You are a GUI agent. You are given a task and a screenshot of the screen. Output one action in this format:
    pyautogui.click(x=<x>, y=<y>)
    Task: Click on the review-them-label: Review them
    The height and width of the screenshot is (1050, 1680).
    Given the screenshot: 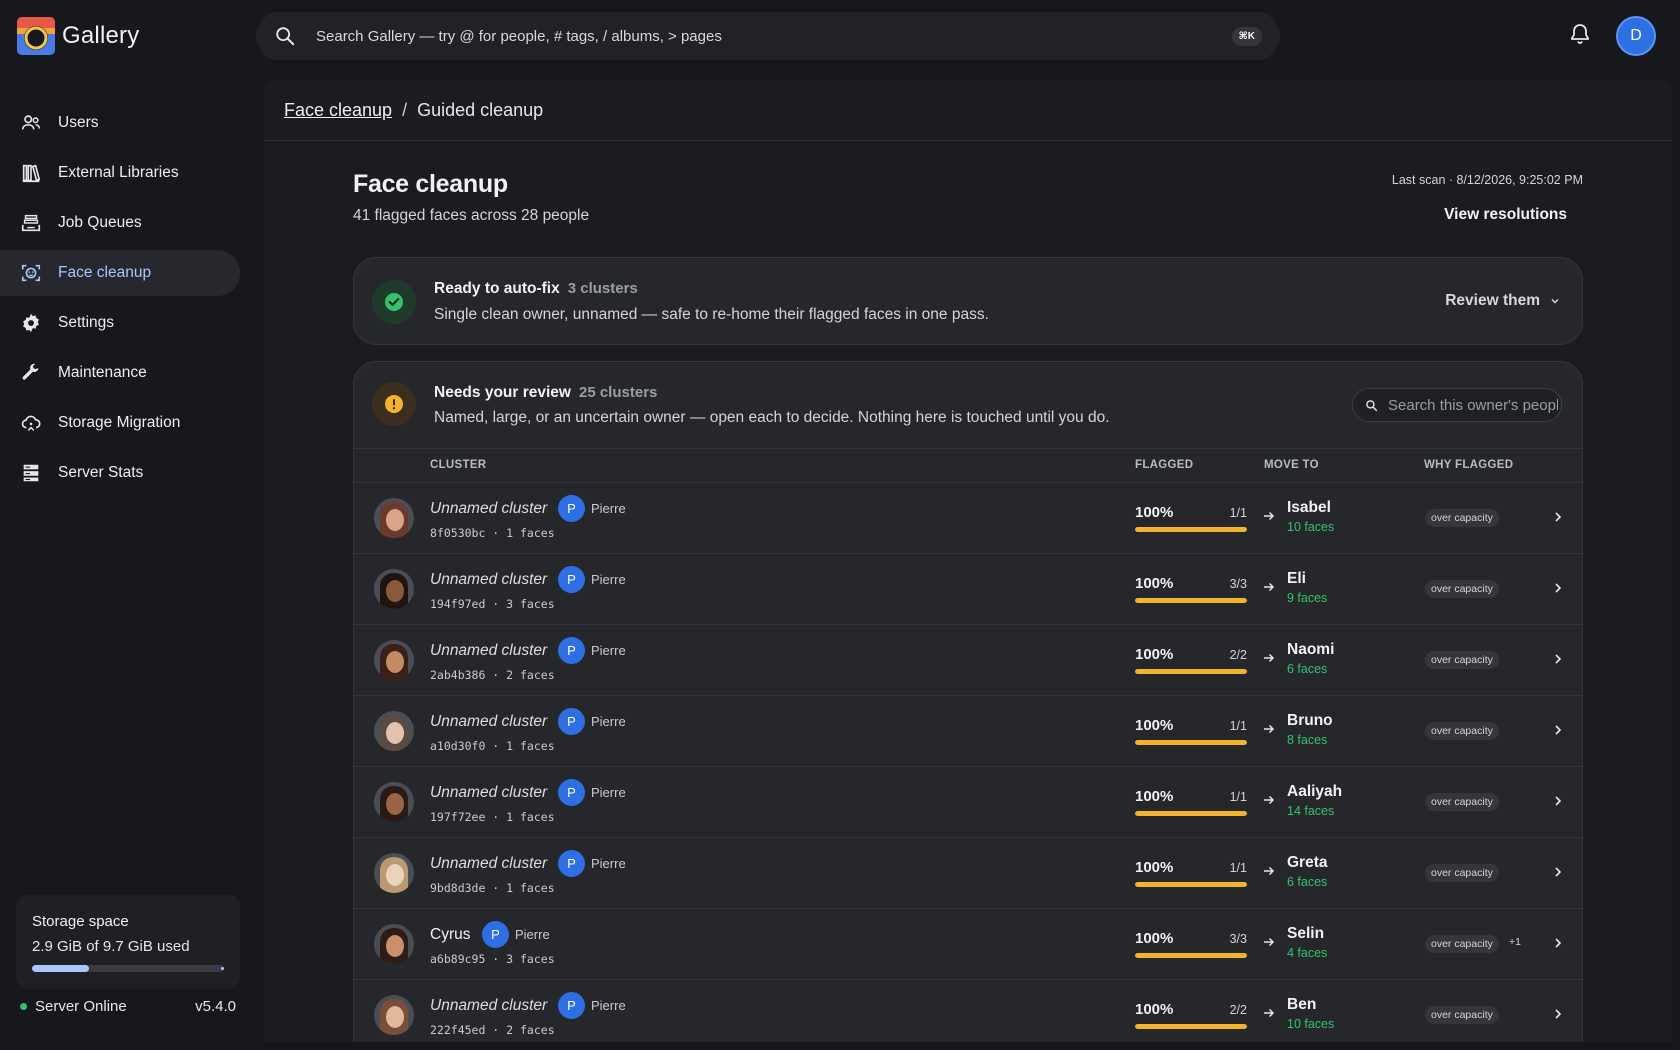 What is the action you would take?
    pyautogui.click(x=1492, y=300)
    